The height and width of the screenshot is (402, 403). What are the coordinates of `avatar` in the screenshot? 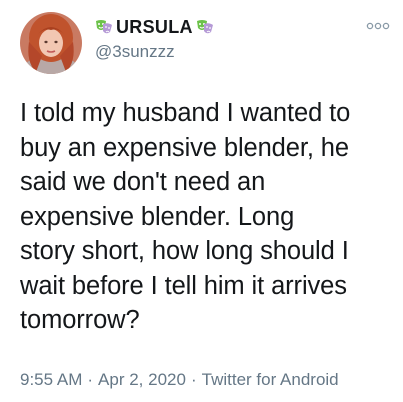 It's located at (51, 43).